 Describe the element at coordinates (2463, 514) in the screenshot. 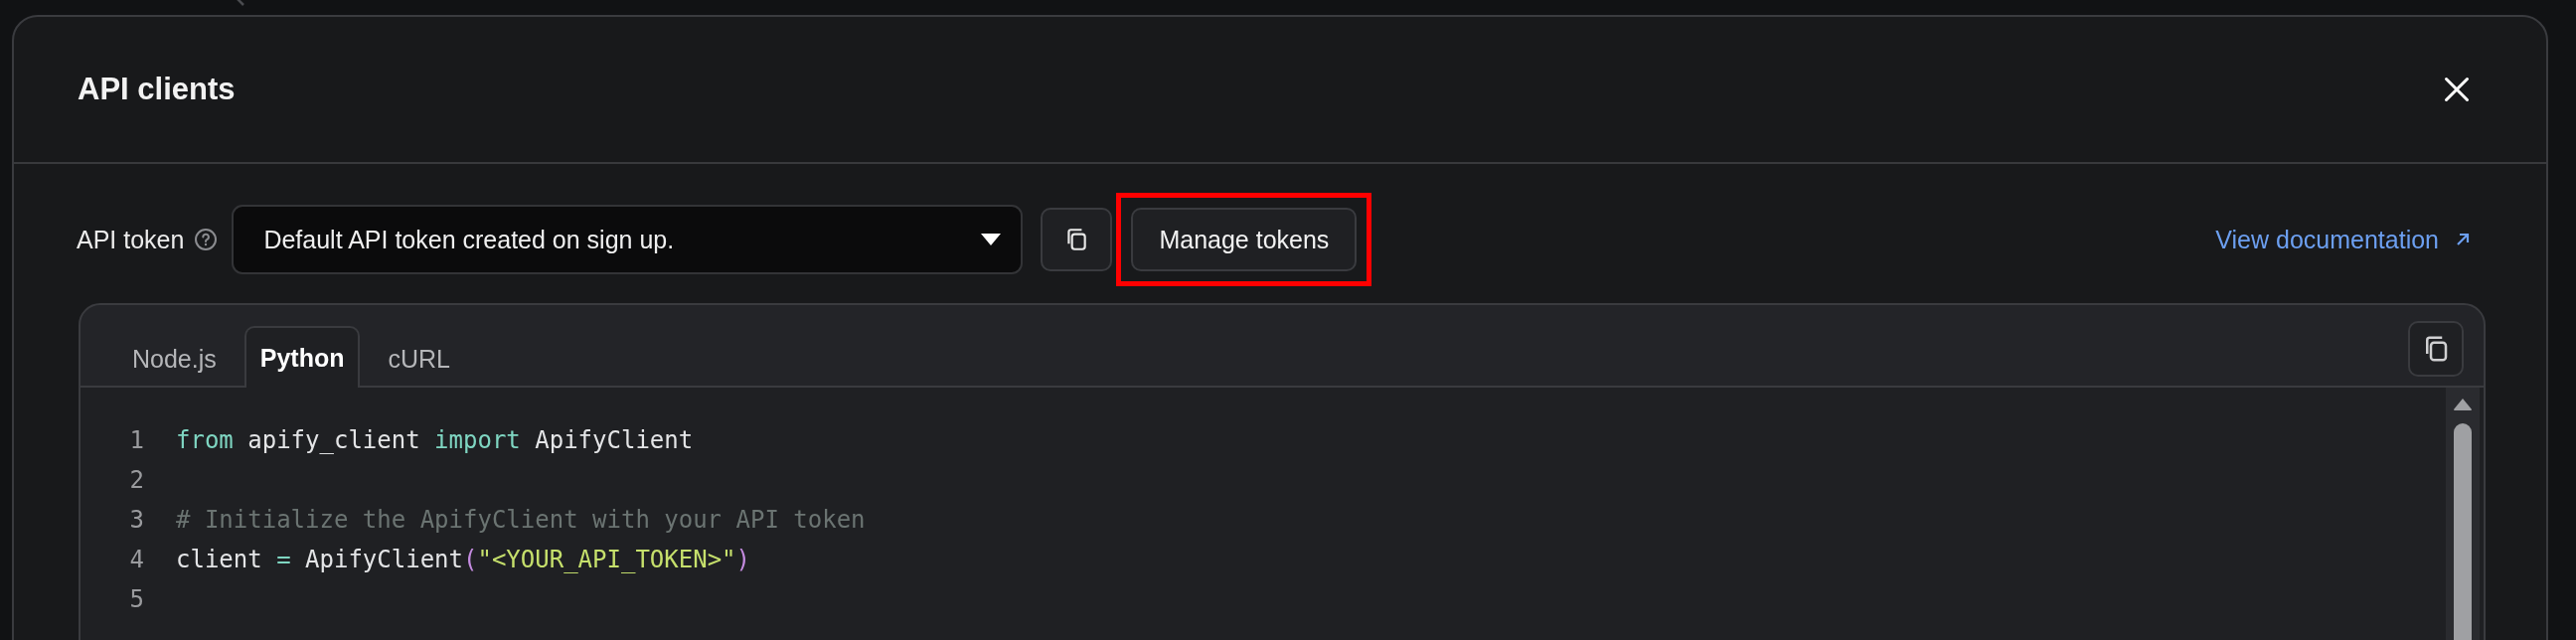

I see `scrollbar` at that location.